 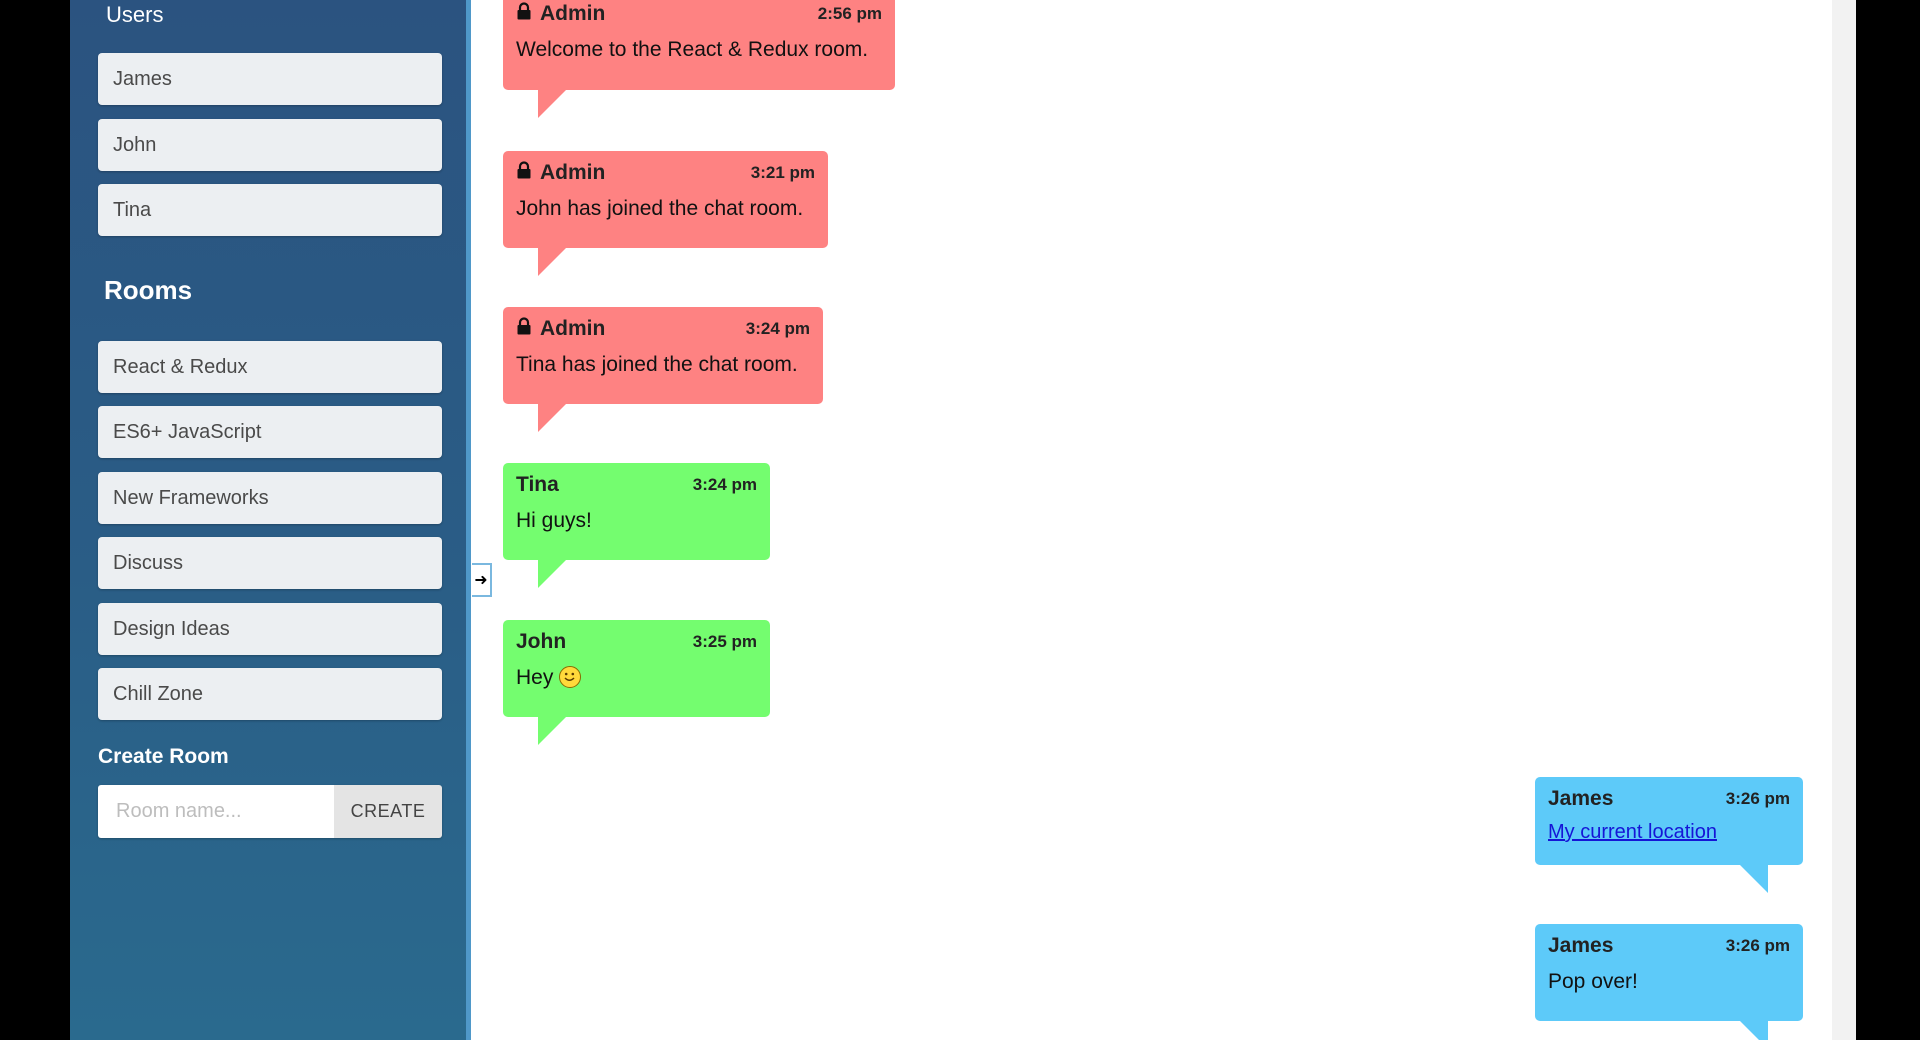 What do you see at coordinates (554, 520) in the screenshot?
I see `message-text: Hi guys!` at bounding box center [554, 520].